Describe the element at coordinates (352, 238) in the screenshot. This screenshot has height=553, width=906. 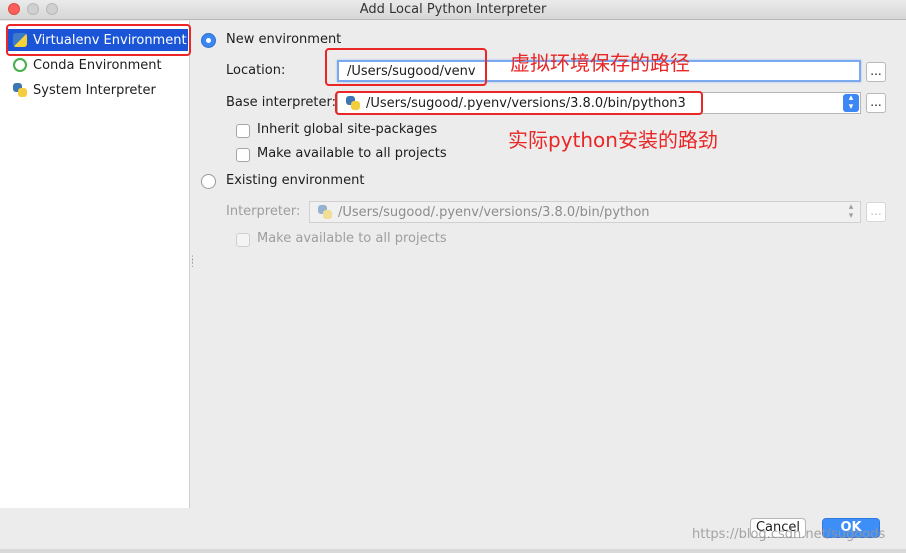
I see `make-available-existing-label: Make available to all projects` at that location.